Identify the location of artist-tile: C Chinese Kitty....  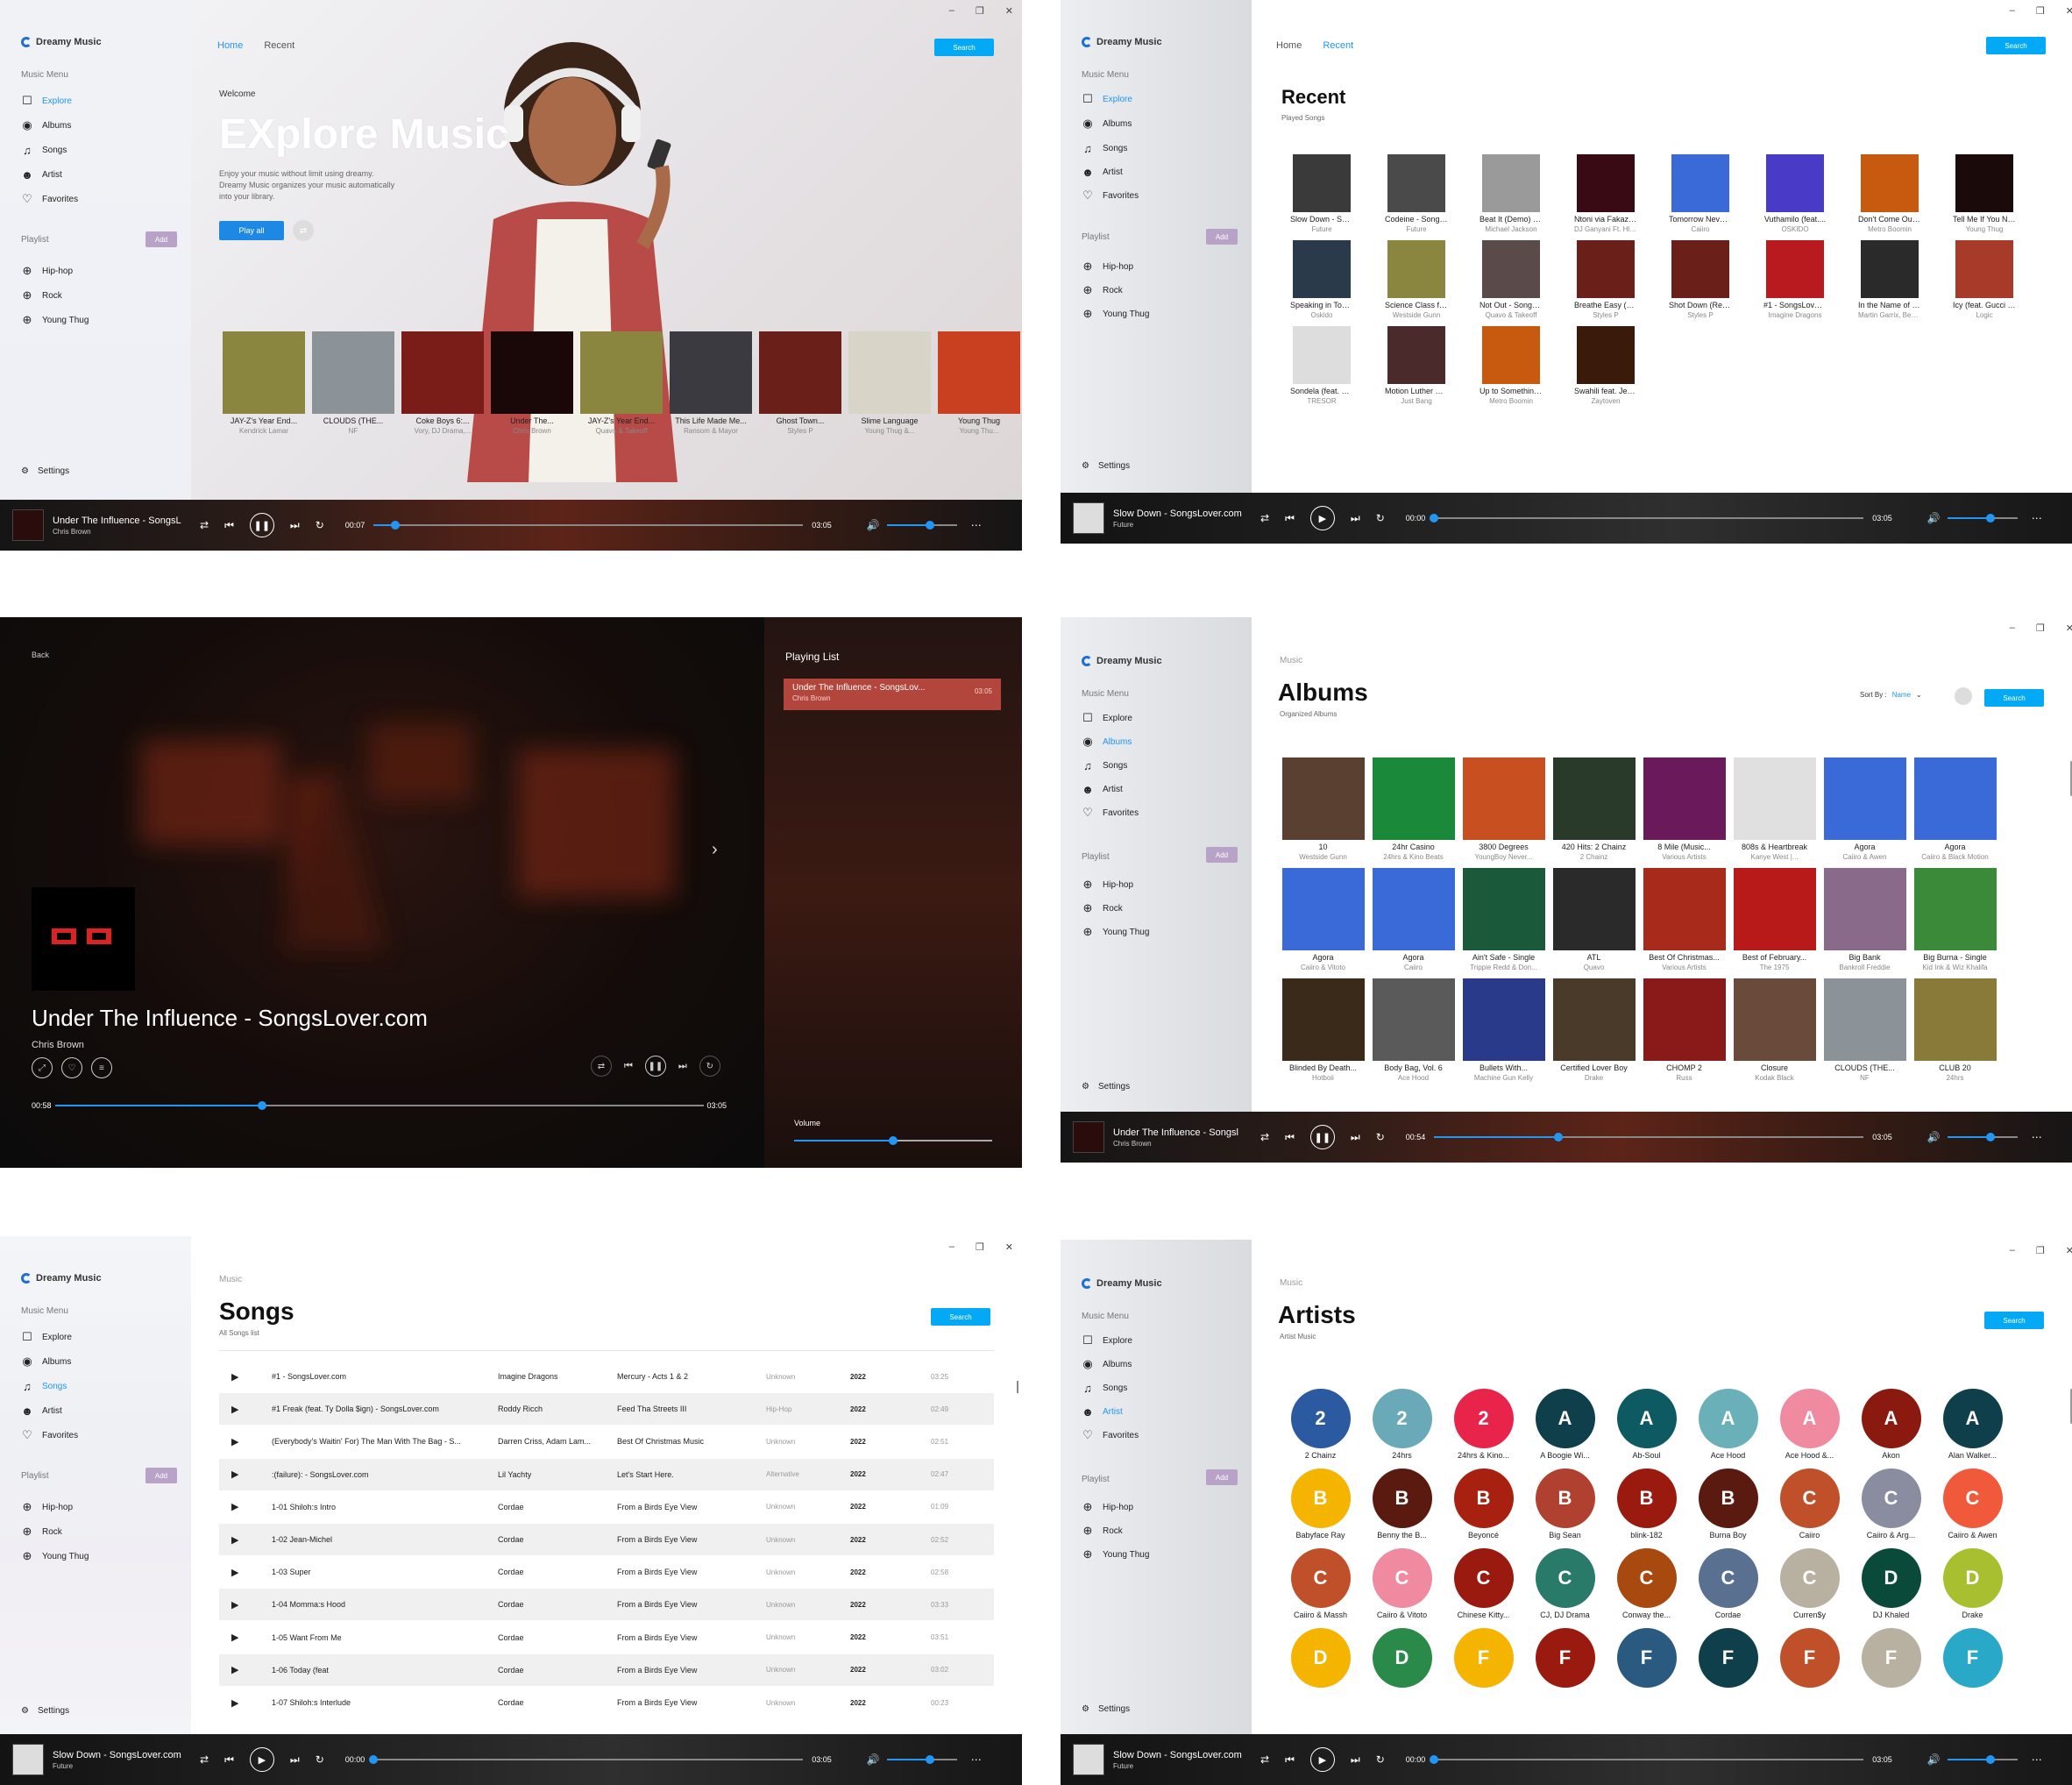
(1483, 1583).